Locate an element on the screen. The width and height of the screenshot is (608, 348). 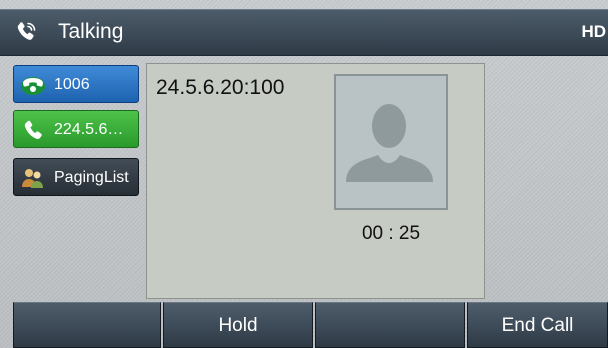
phone-icon is located at coordinates (26, 31).